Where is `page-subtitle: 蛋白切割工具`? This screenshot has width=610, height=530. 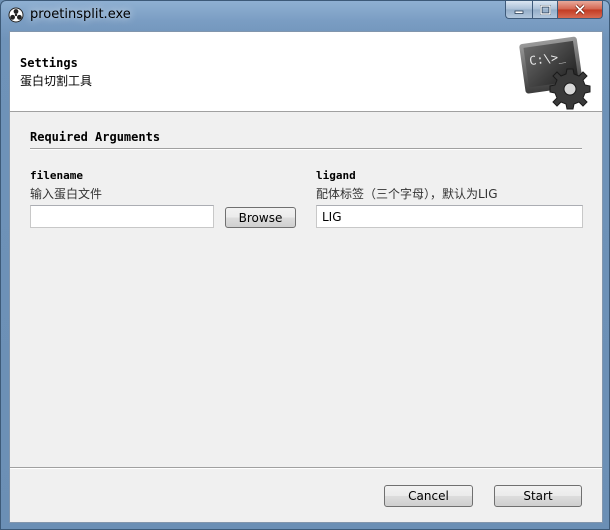 page-subtitle: 蛋白切割工具 is located at coordinates (56, 81).